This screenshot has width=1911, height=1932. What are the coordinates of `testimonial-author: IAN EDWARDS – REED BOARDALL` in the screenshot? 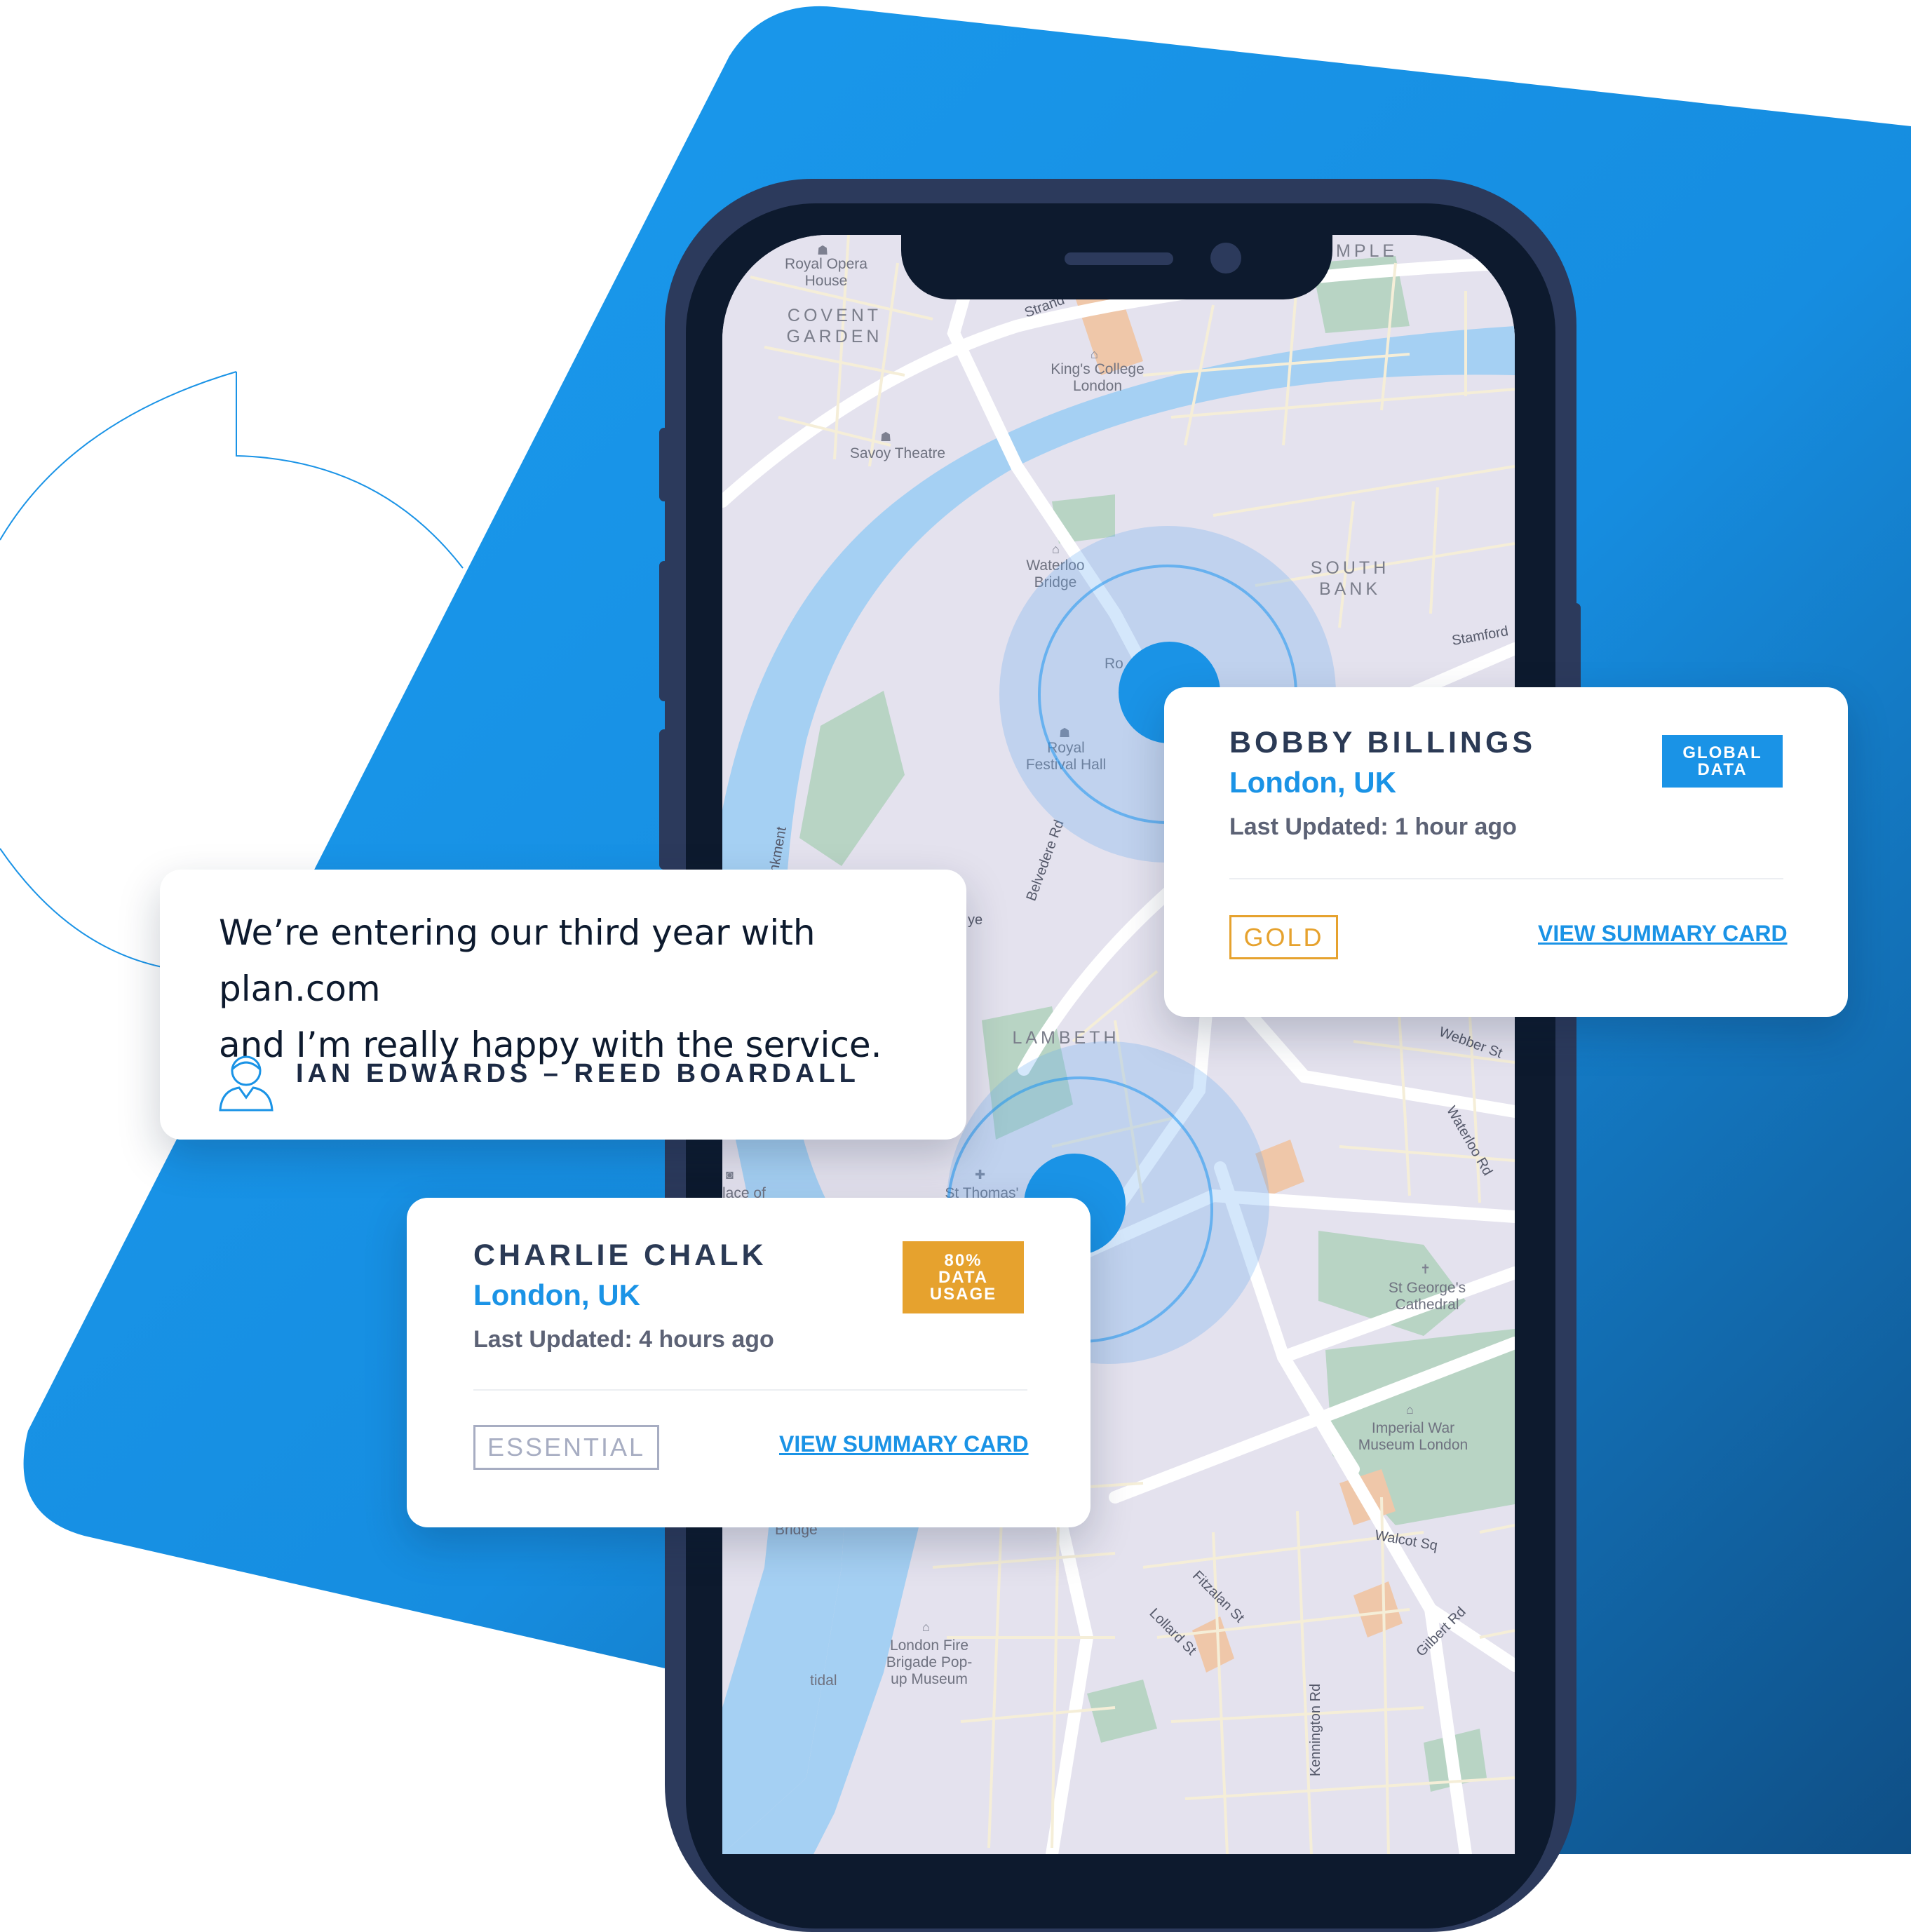 It's located at (578, 1073).